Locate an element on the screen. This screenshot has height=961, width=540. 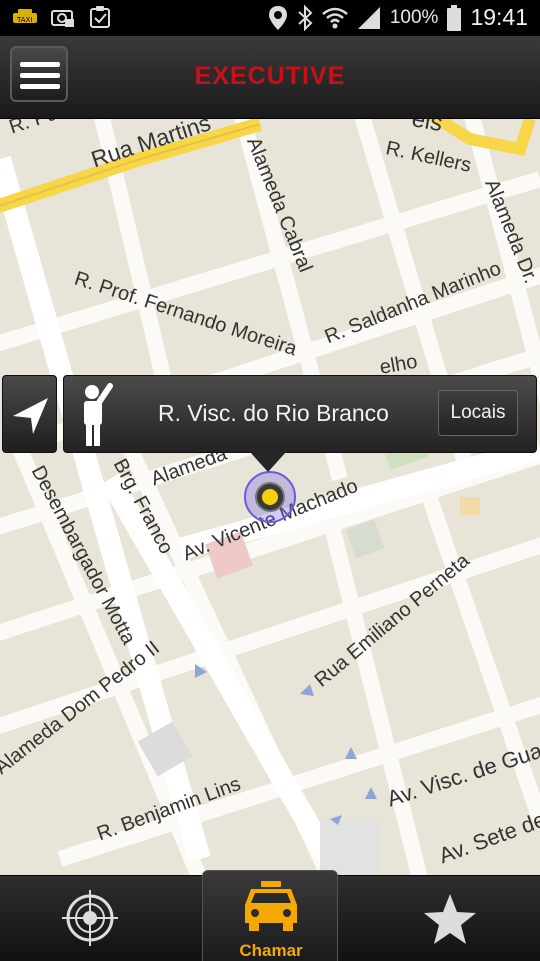
system-status: 100% 19:41 is located at coordinates (398, 17).